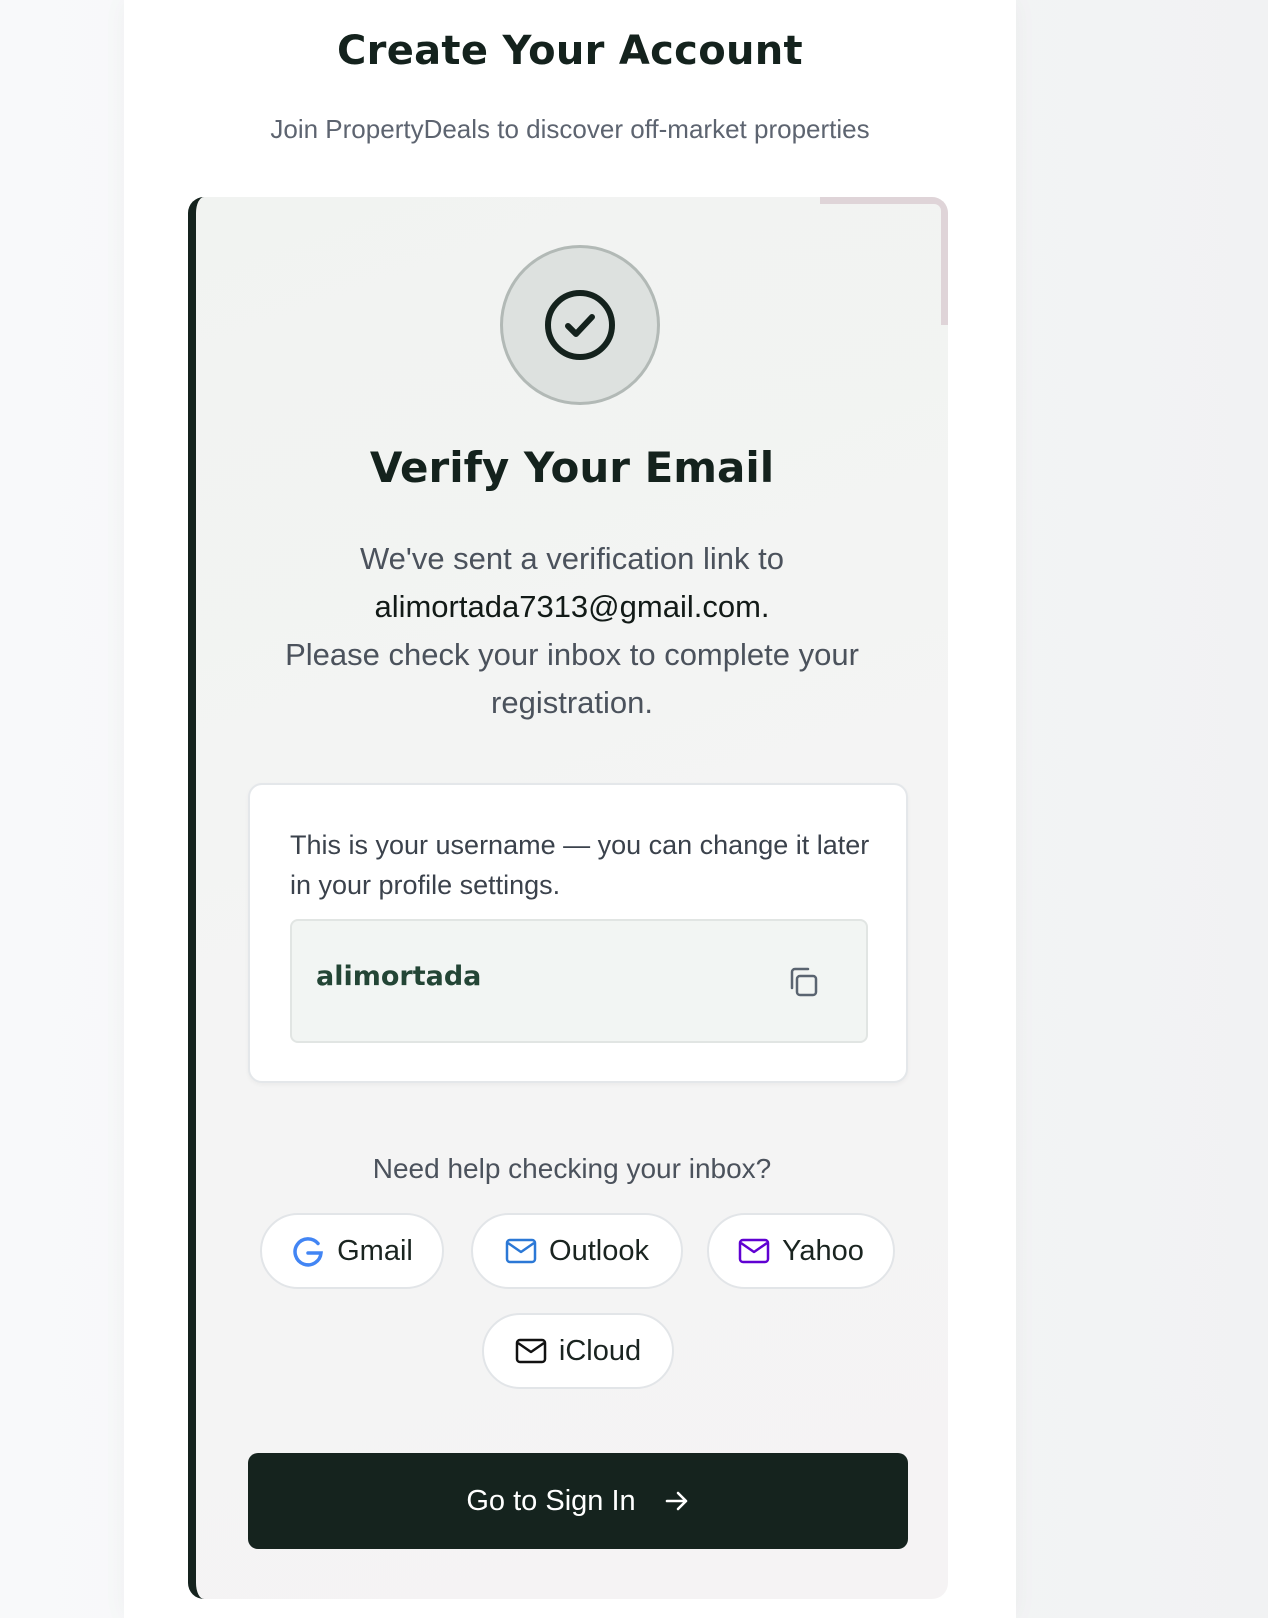 This screenshot has height=1618, width=1268. I want to click on page-title: Create Your Account, so click(570, 51).